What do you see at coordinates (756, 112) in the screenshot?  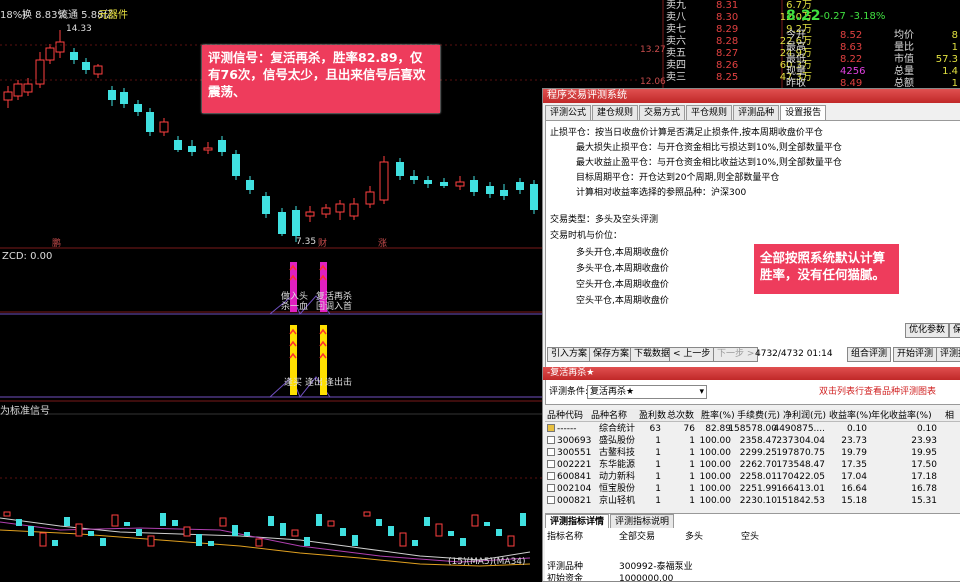 I see `tab-4: 评测品种` at bounding box center [756, 112].